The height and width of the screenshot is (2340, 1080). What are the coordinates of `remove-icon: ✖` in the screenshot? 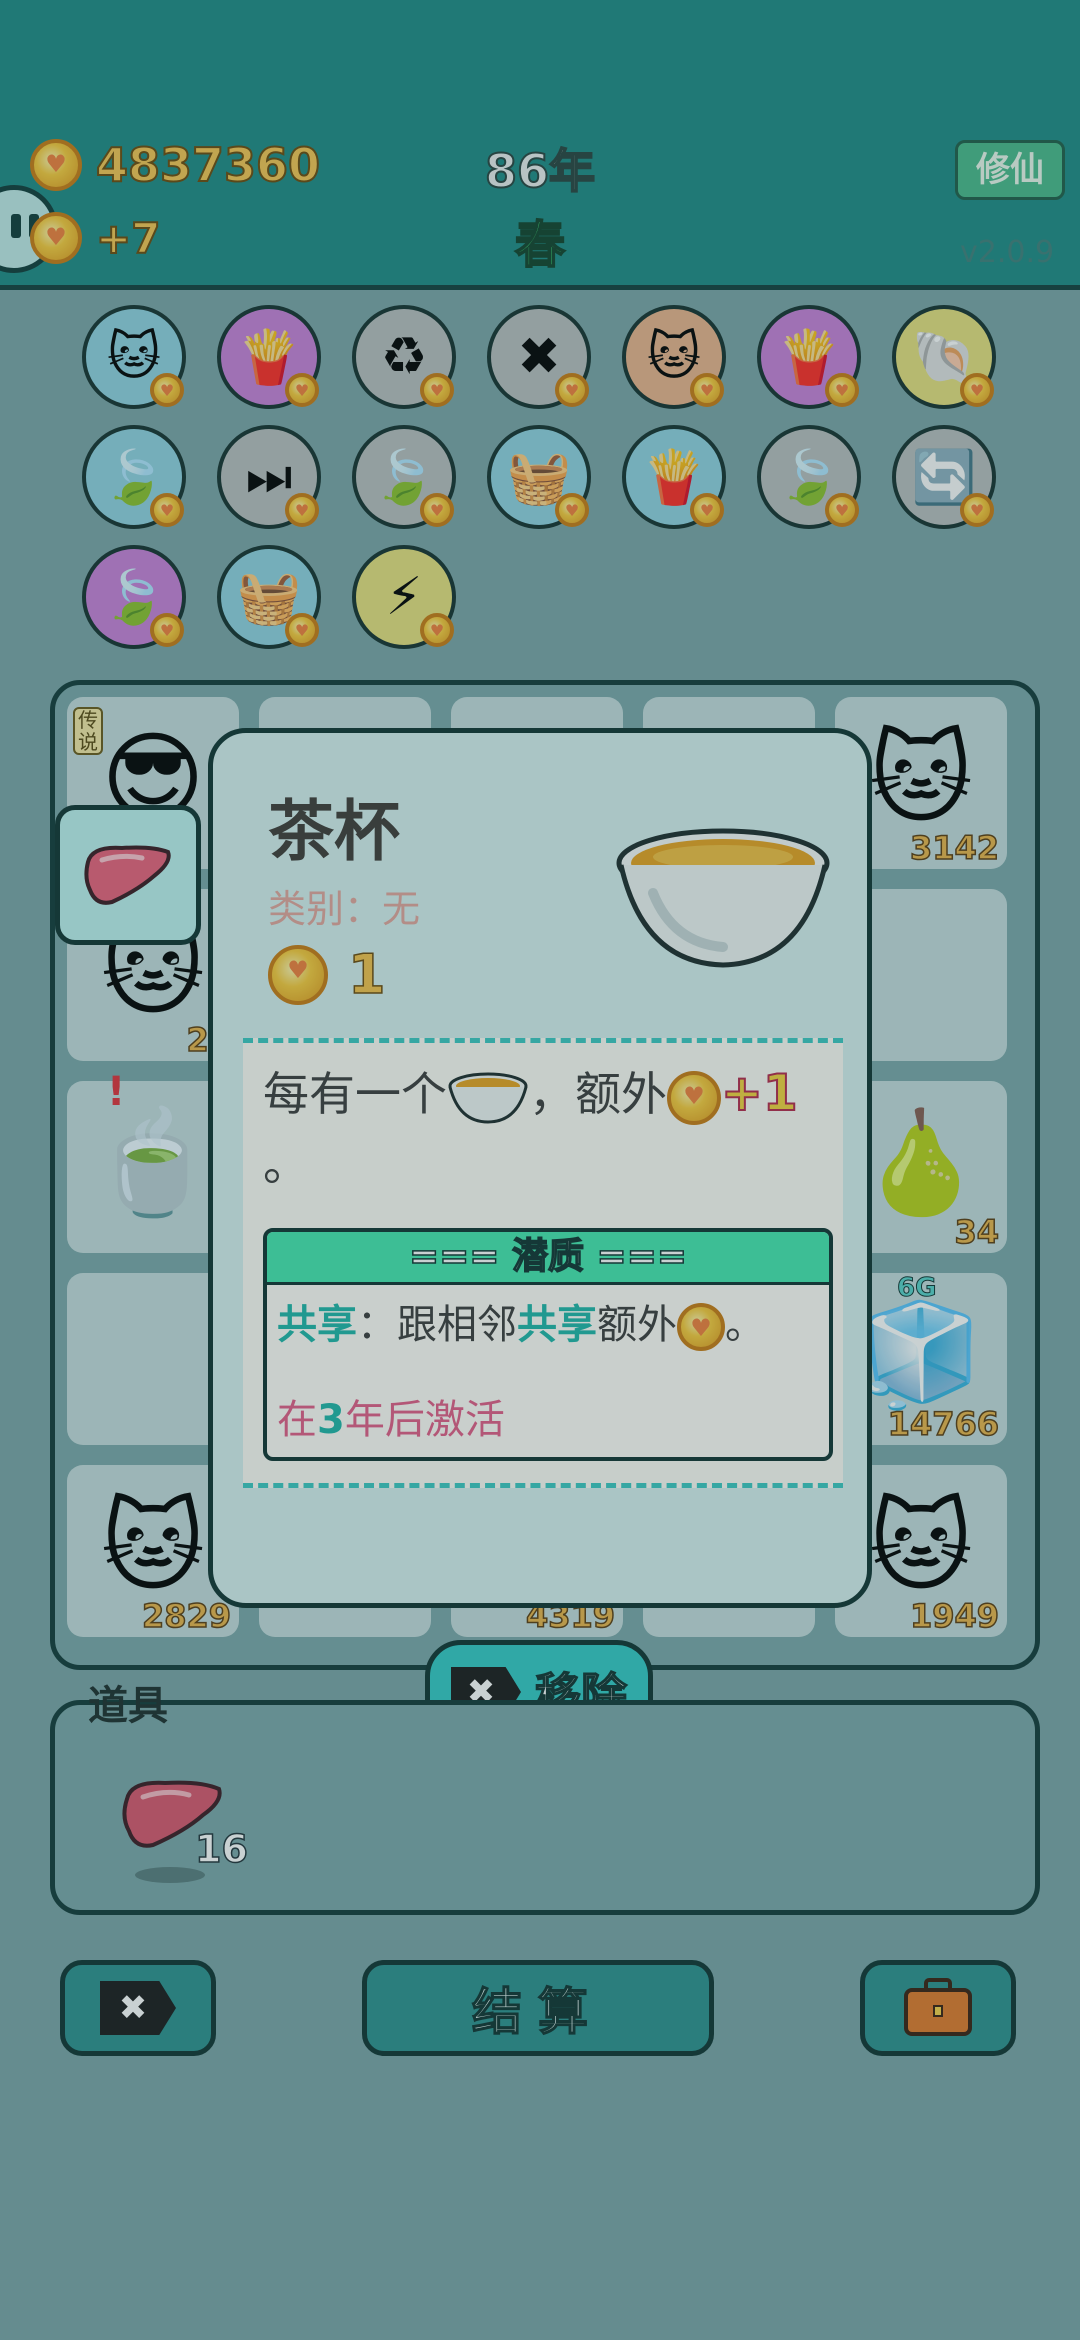 It's located at (138, 2008).